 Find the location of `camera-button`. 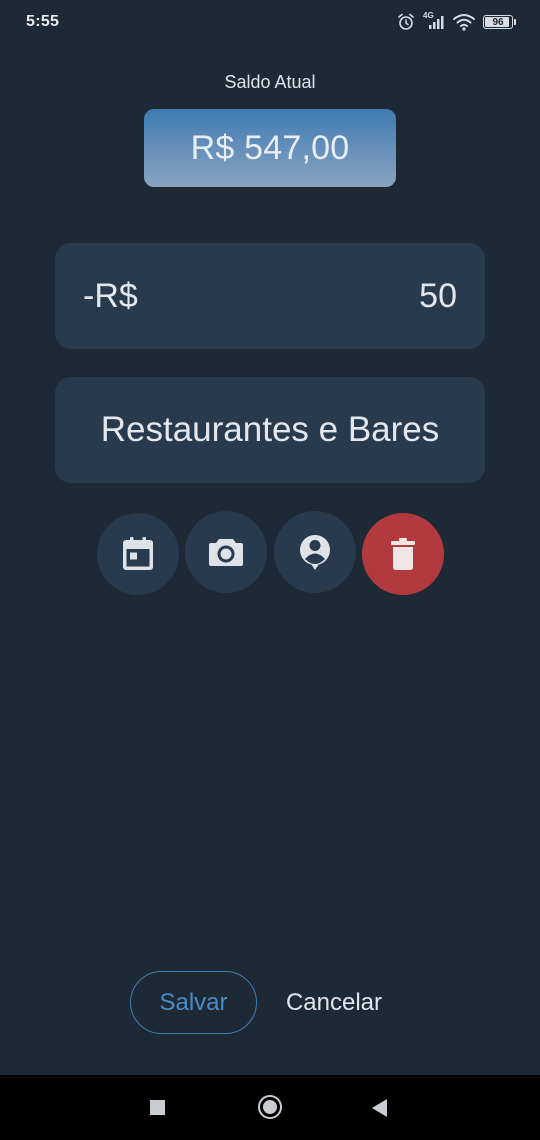

camera-button is located at coordinates (226, 552).